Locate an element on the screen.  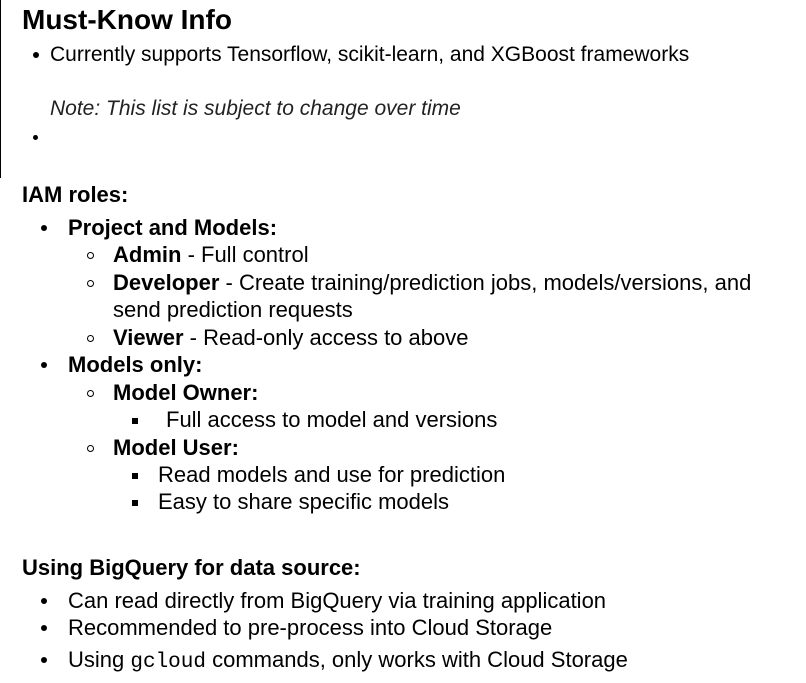
empty-bullet-icon is located at coordinates (35, 137).